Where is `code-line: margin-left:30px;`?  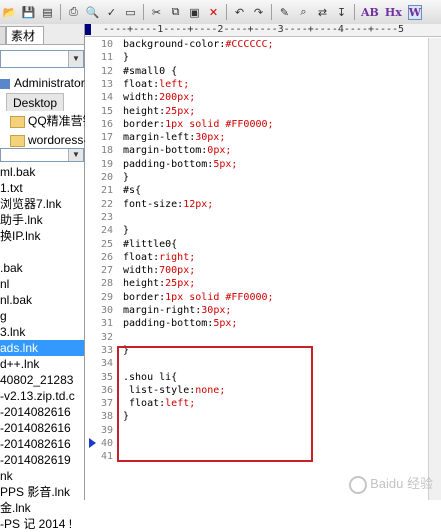 code-line: margin-left:30px; is located at coordinates (174, 137).